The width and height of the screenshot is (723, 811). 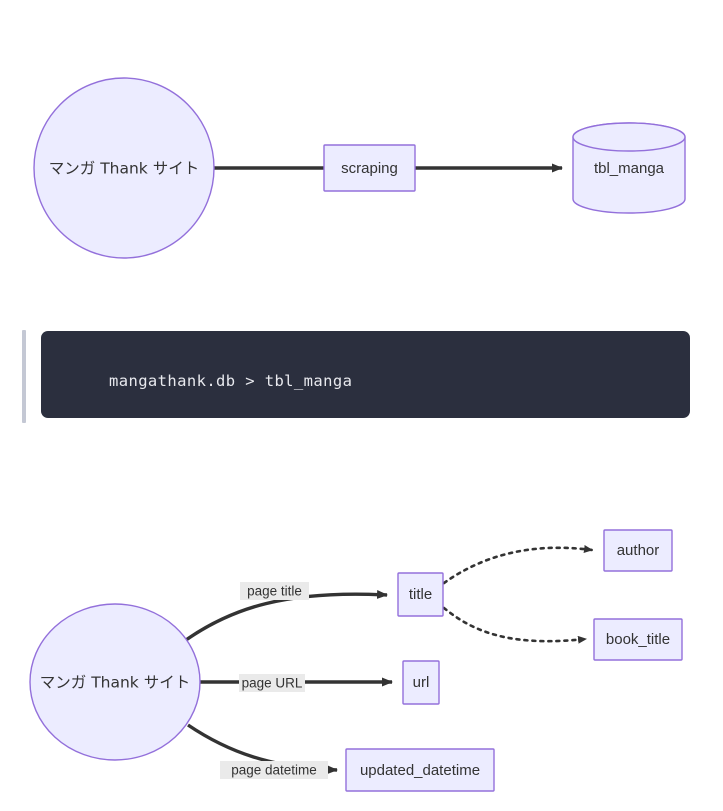 I want to click on node-tbl-manga-database: tbl_manga, so click(x=629, y=168).